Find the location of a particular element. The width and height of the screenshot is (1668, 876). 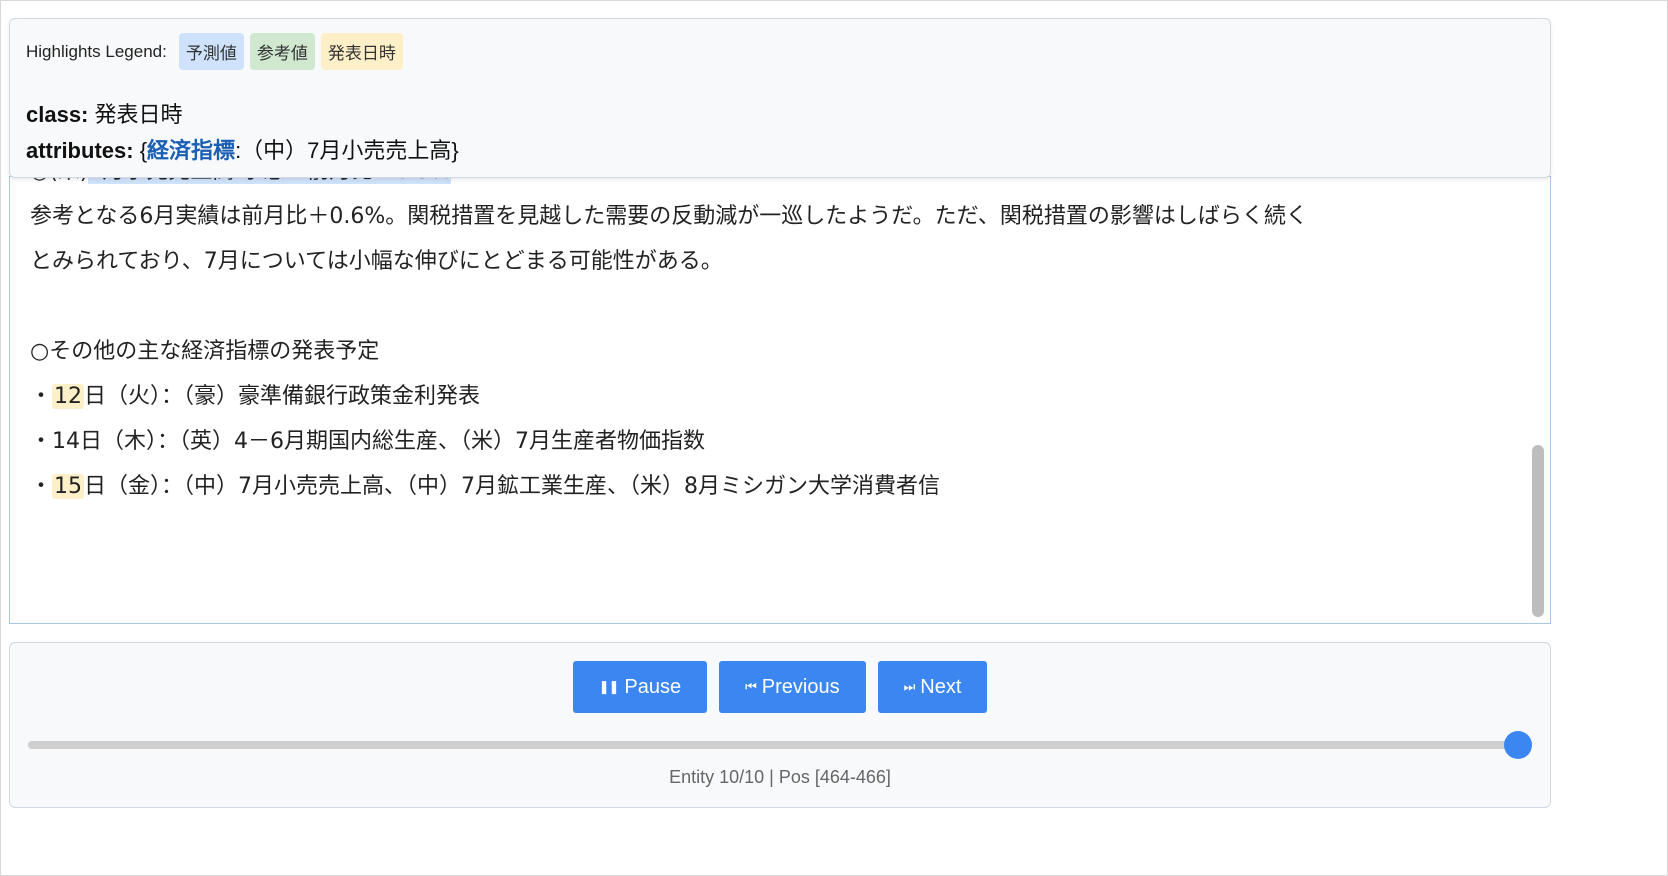

slider-fill is located at coordinates (773, 745).